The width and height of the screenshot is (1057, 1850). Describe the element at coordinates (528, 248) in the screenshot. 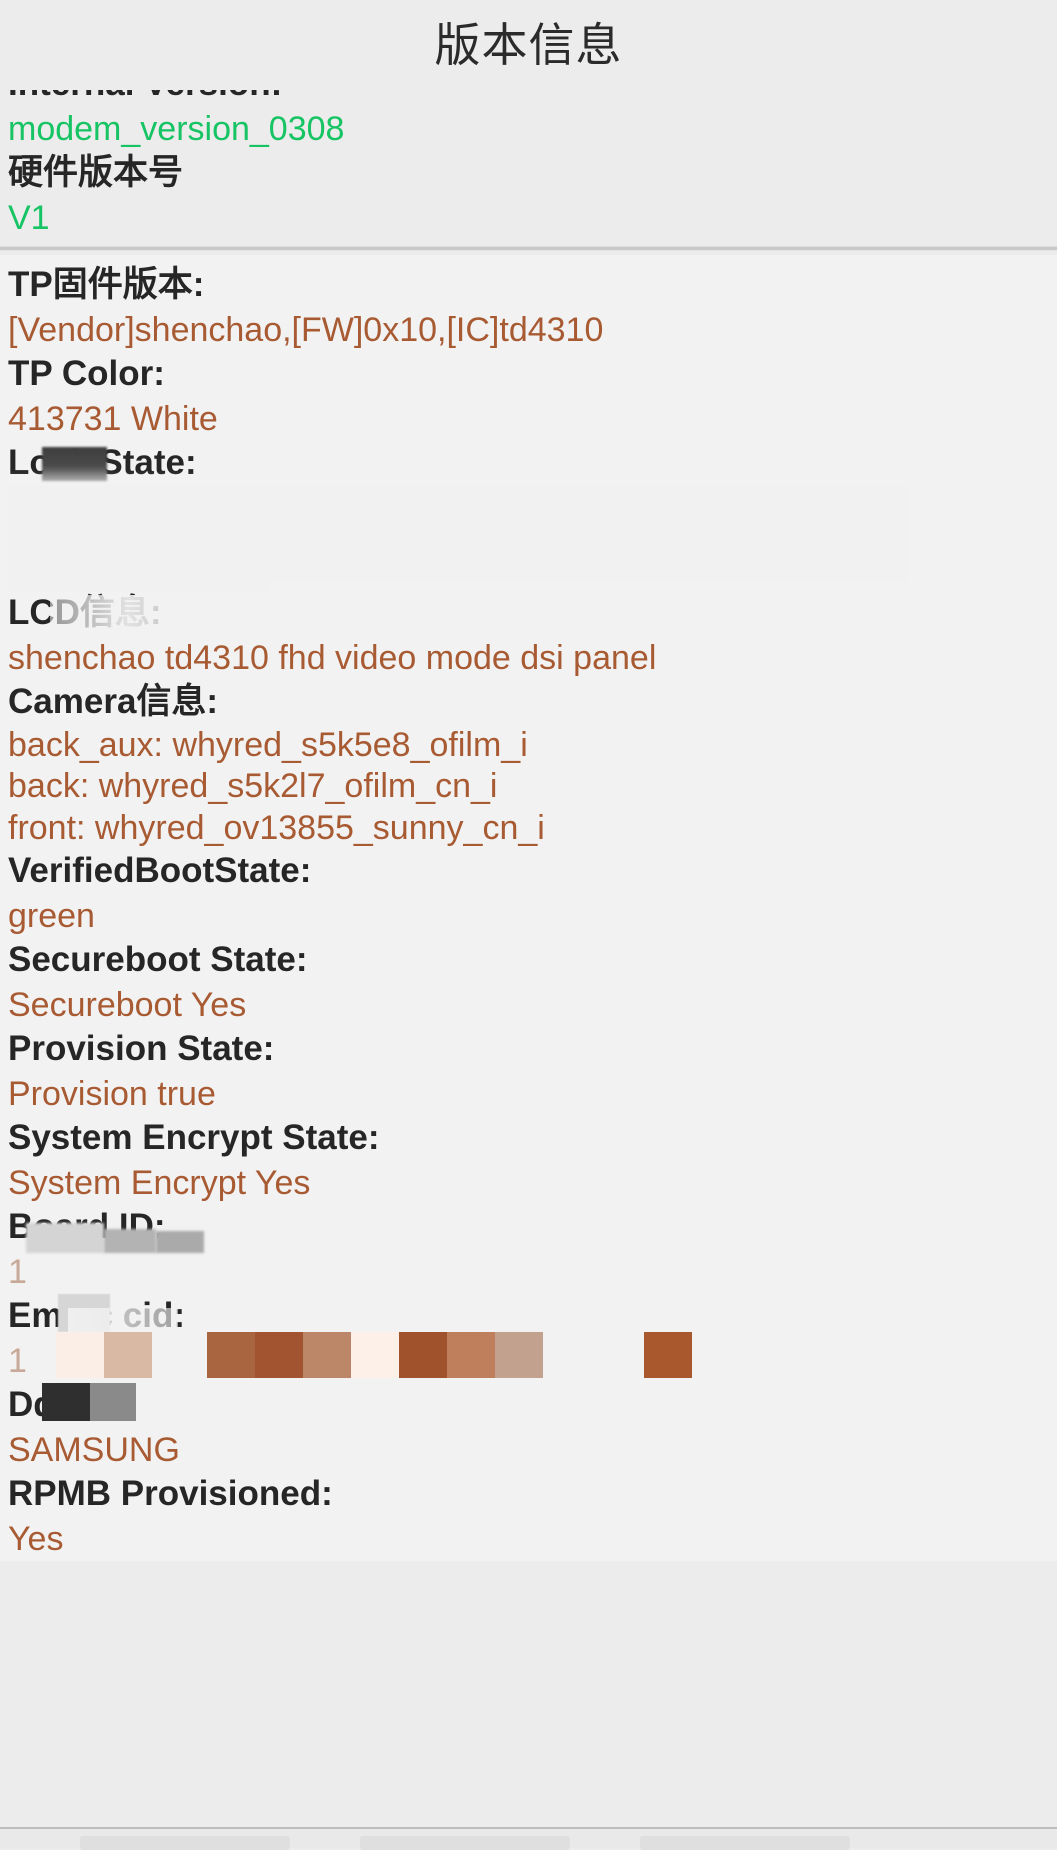

I see `section-divider` at that location.